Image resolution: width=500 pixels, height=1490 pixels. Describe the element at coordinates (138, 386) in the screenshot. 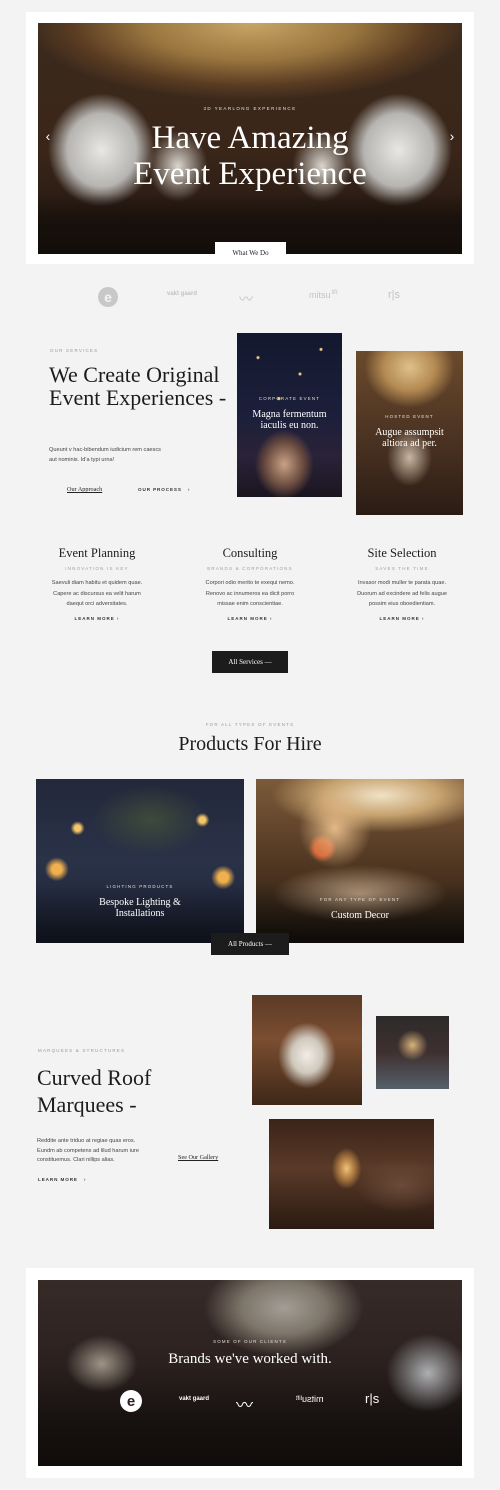

I see `services-title: We Create Original Event Experiences -` at that location.